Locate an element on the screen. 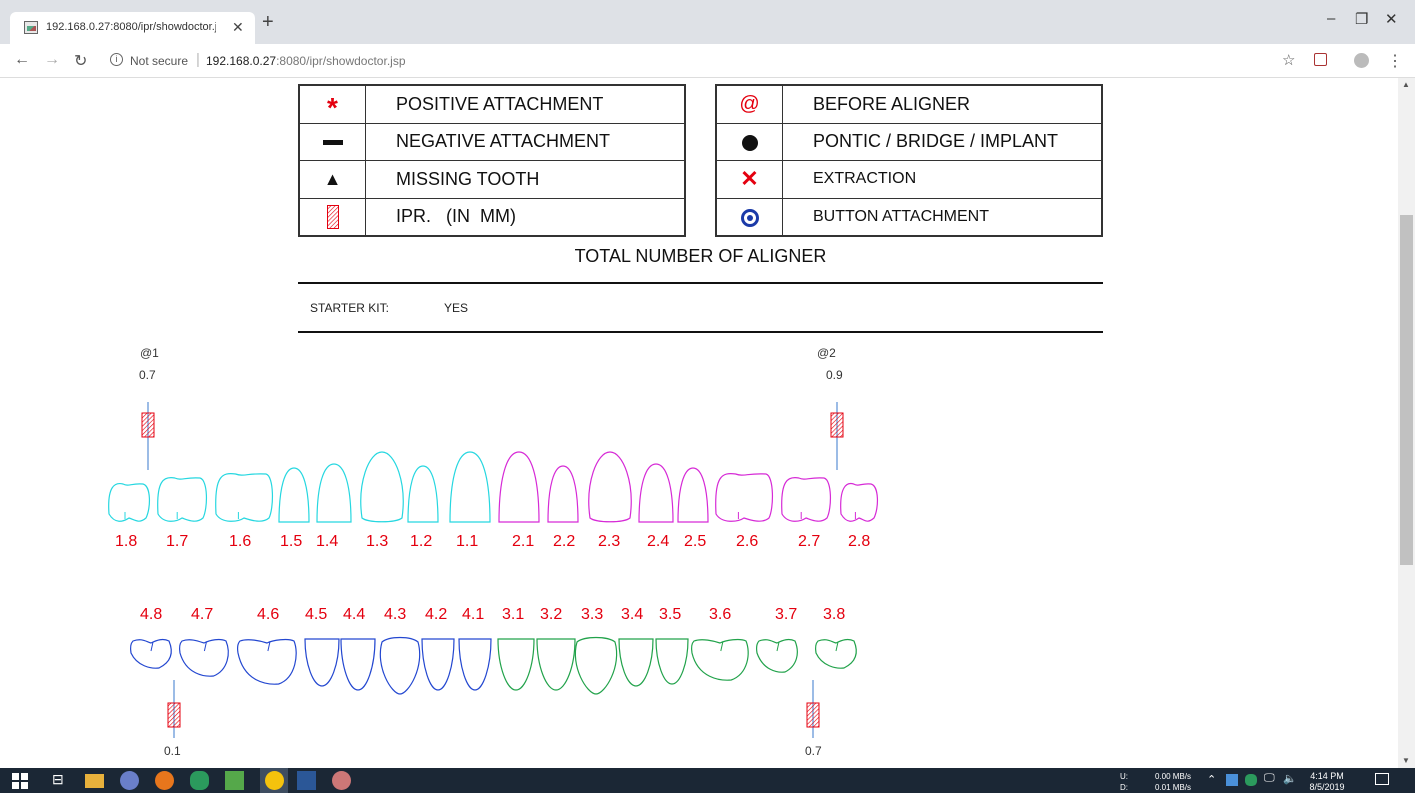 The height and width of the screenshot is (794, 1415). firefox-icon is located at coordinates (164, 780).